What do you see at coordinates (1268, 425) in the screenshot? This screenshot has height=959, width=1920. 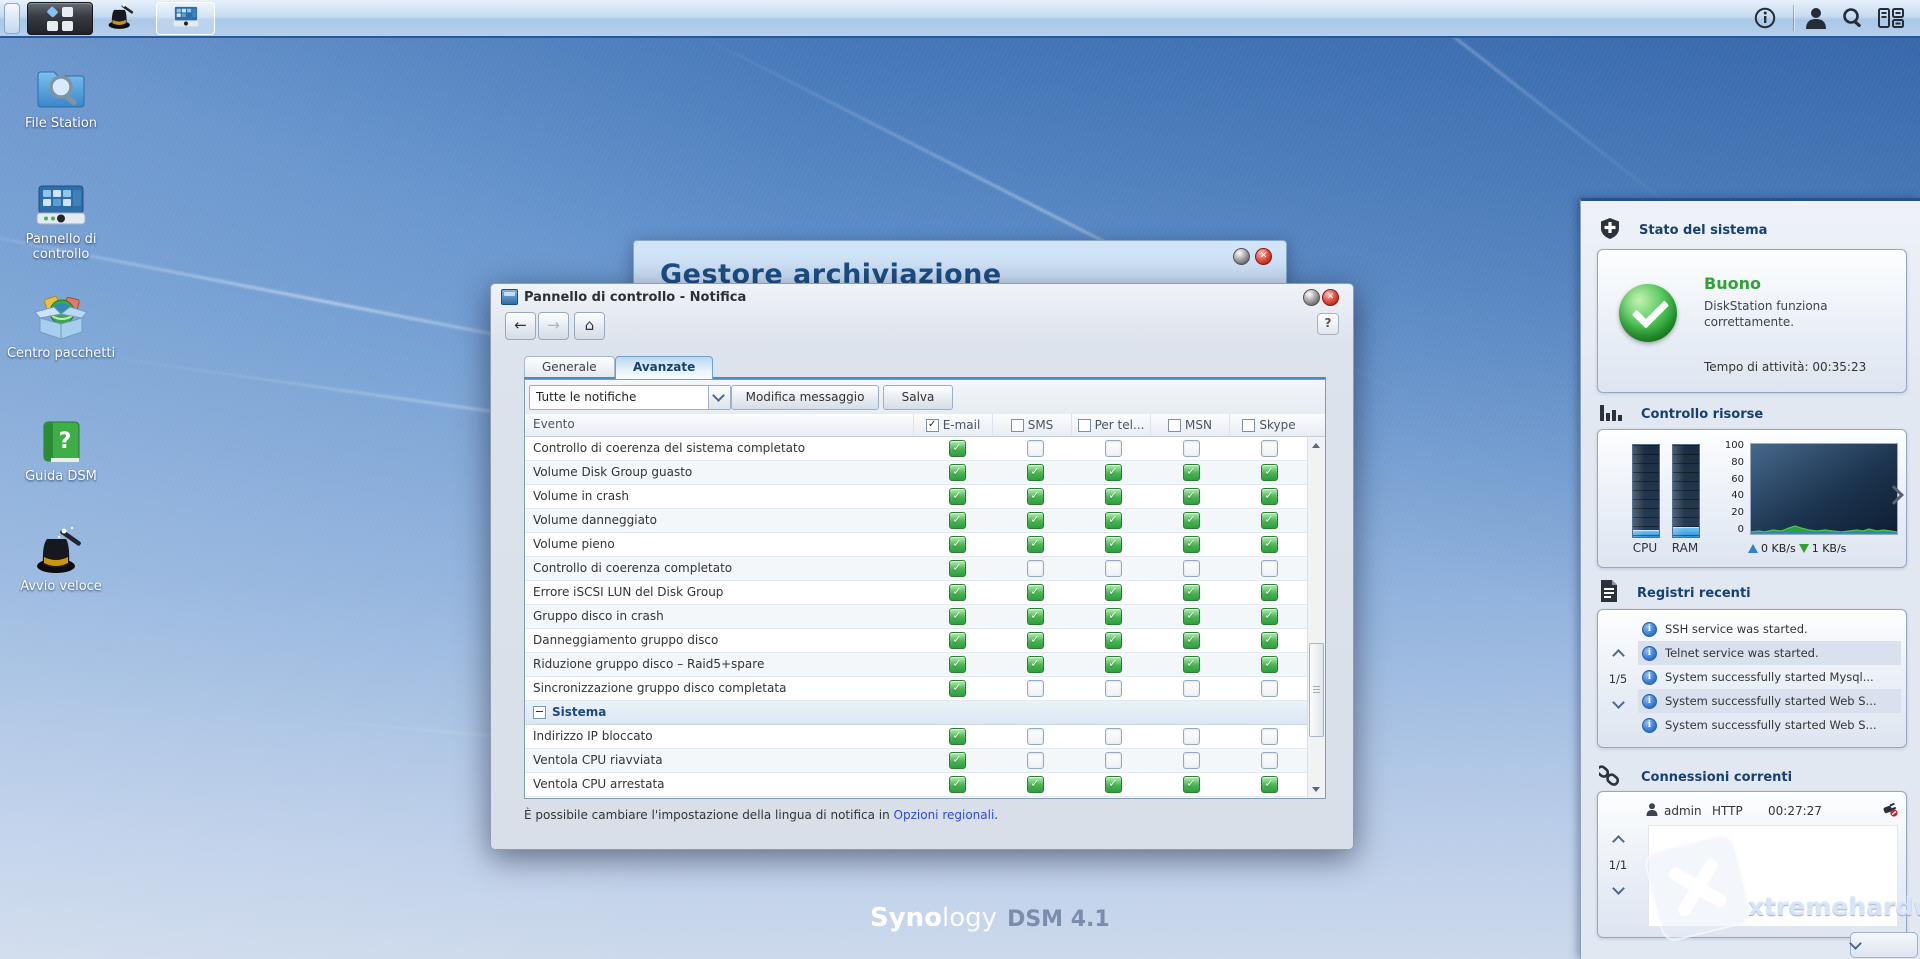 I see `channel-header: Skype` at bounding box center [1268, 425].